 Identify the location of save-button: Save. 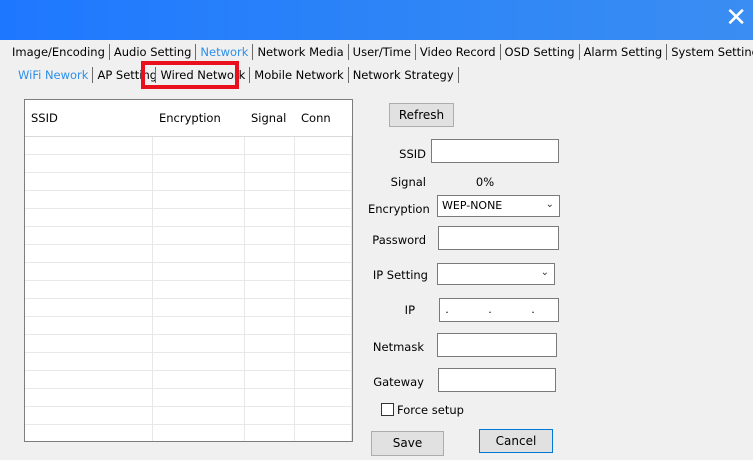
(407, 443).